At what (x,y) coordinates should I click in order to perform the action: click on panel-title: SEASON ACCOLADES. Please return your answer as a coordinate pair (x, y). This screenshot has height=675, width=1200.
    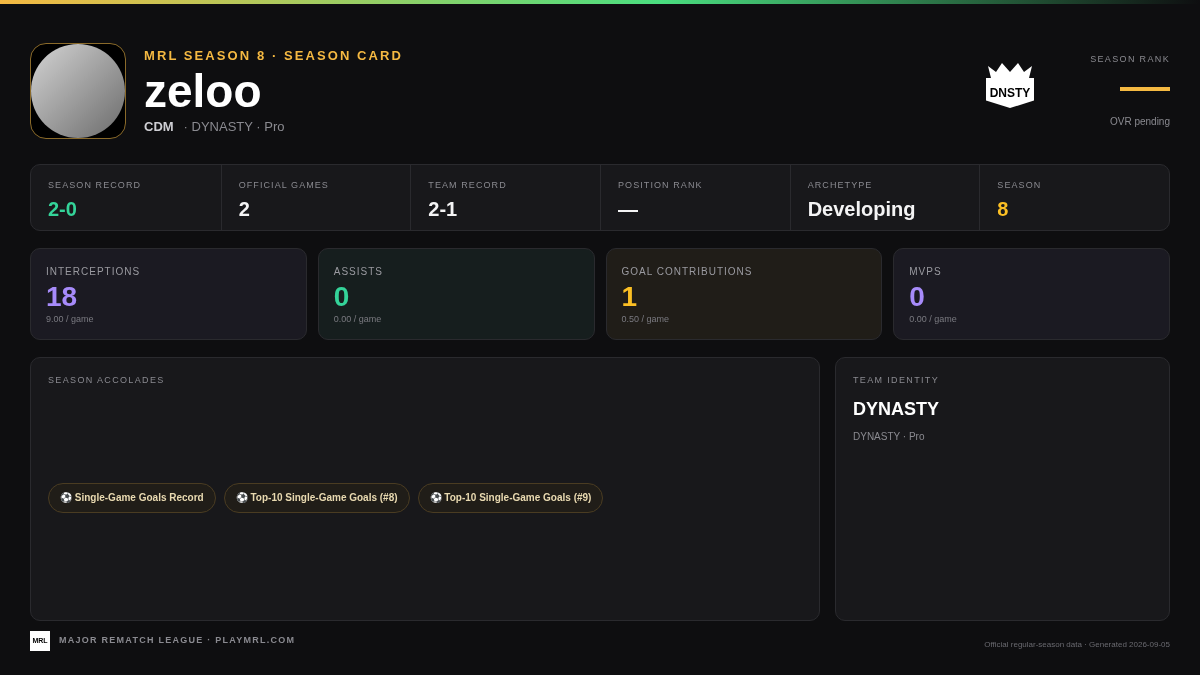
    Looking at the image, I should click on (107, 380).